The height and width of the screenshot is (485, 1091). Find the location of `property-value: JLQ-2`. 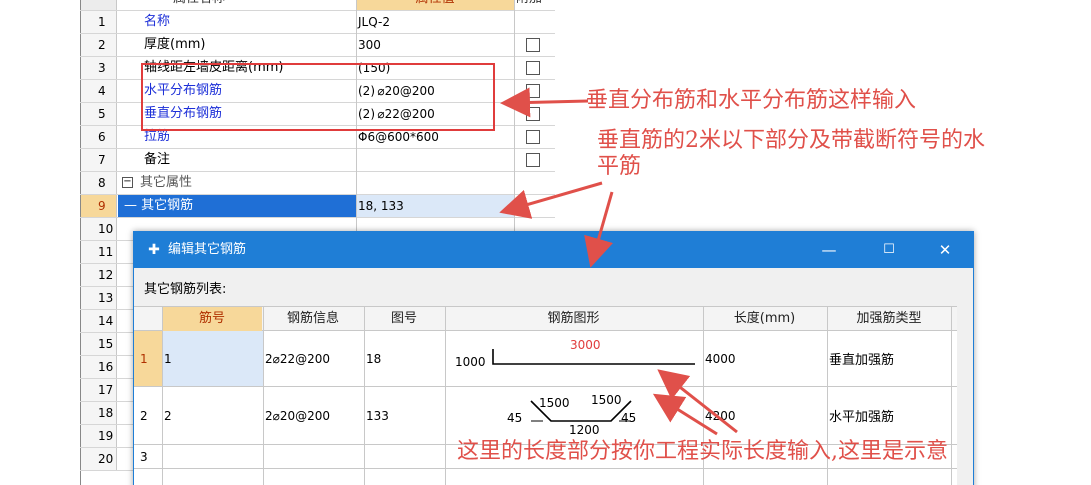

property-value: JLQ-2 is located at coordinates (374, 22).